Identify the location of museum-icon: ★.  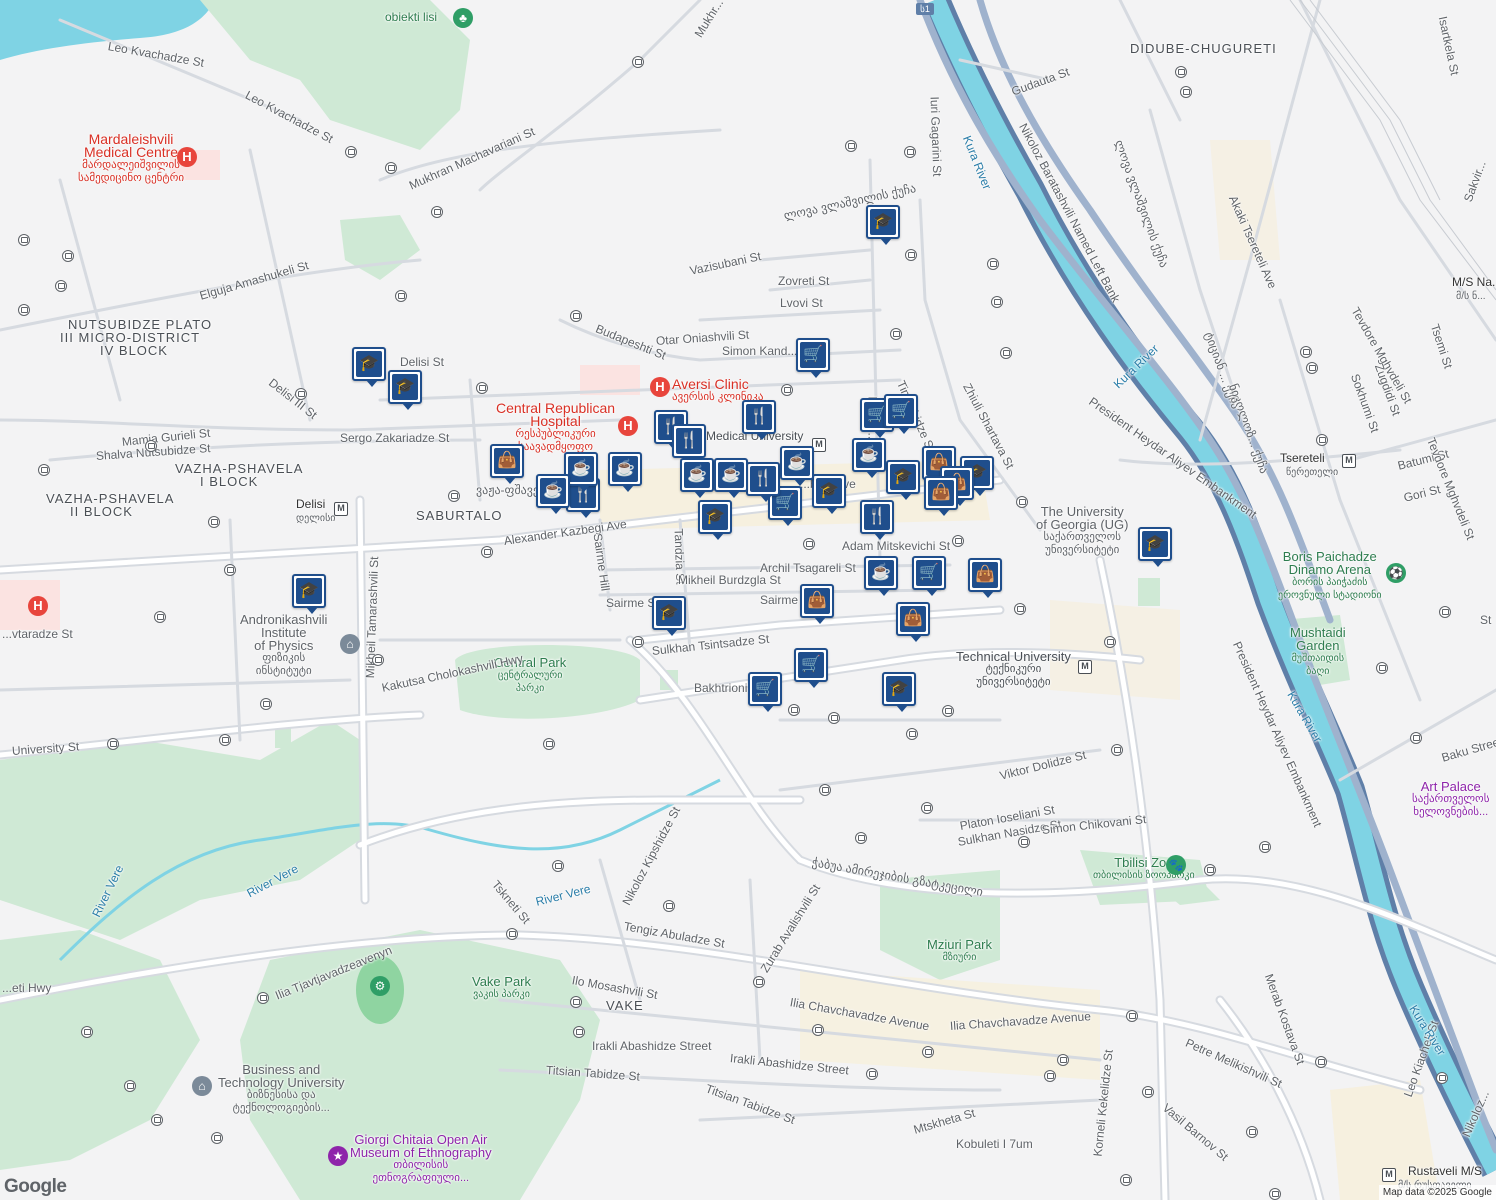
(338, 1156).